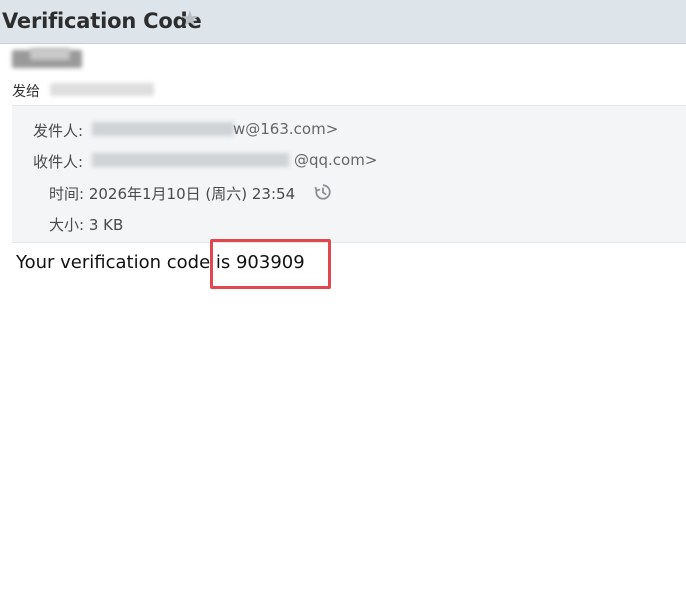  Describe the element at coordinates (190, 160) in the screenshot. I see `to-address-redacted` at that location.